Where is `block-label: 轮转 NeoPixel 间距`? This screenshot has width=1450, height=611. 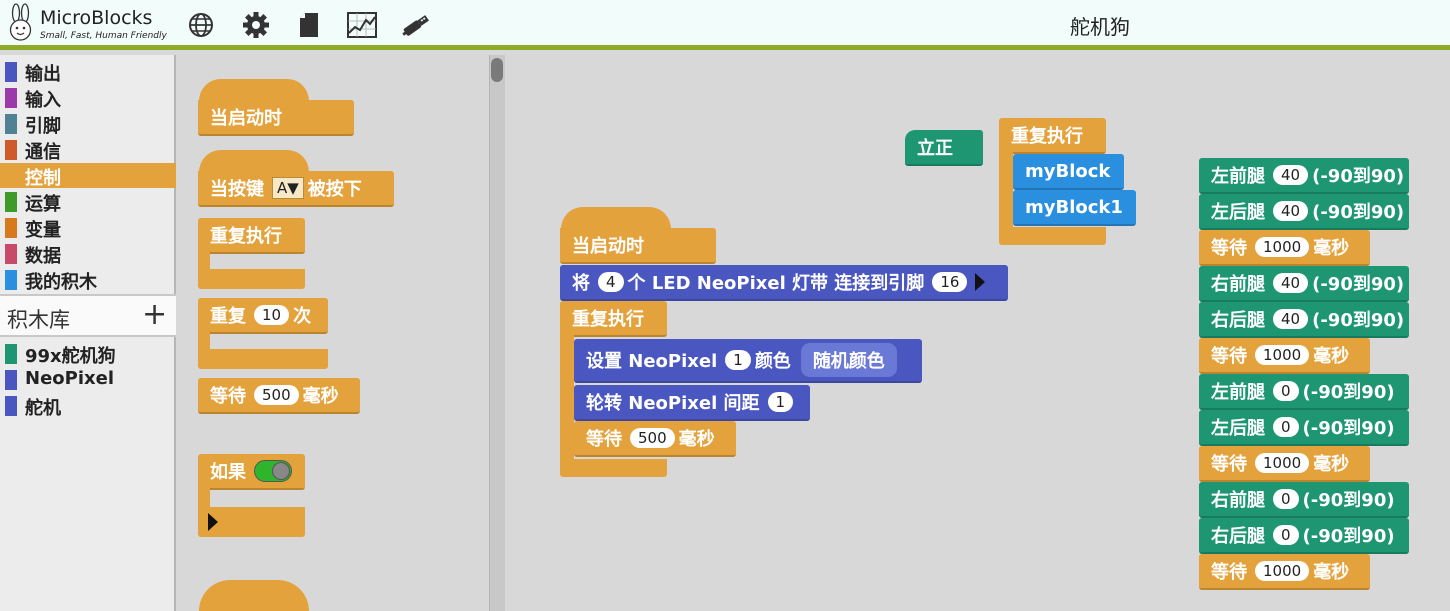 block-label: 轮转 NeoPixel 间距 is located at coordinates (673, 403).